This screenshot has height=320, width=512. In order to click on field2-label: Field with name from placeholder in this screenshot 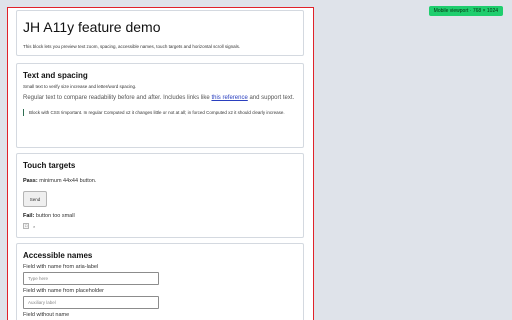, I will do `click(64, 291)`.